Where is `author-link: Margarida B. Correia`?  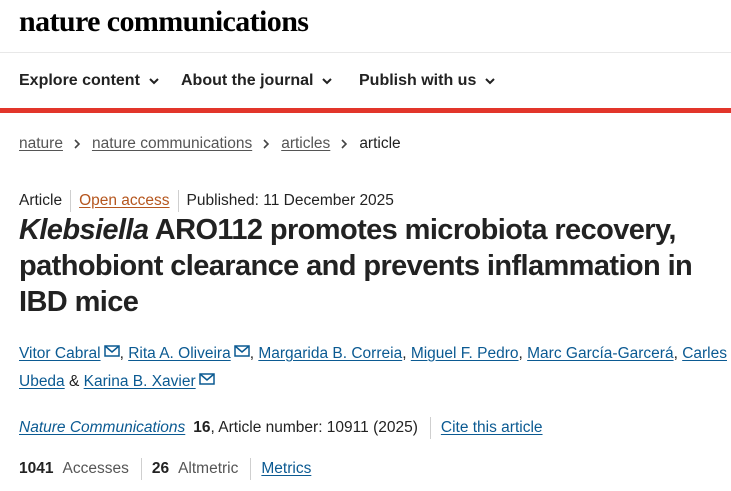
author-link: Margarida B. Correia is located at coordinates (330, 353).